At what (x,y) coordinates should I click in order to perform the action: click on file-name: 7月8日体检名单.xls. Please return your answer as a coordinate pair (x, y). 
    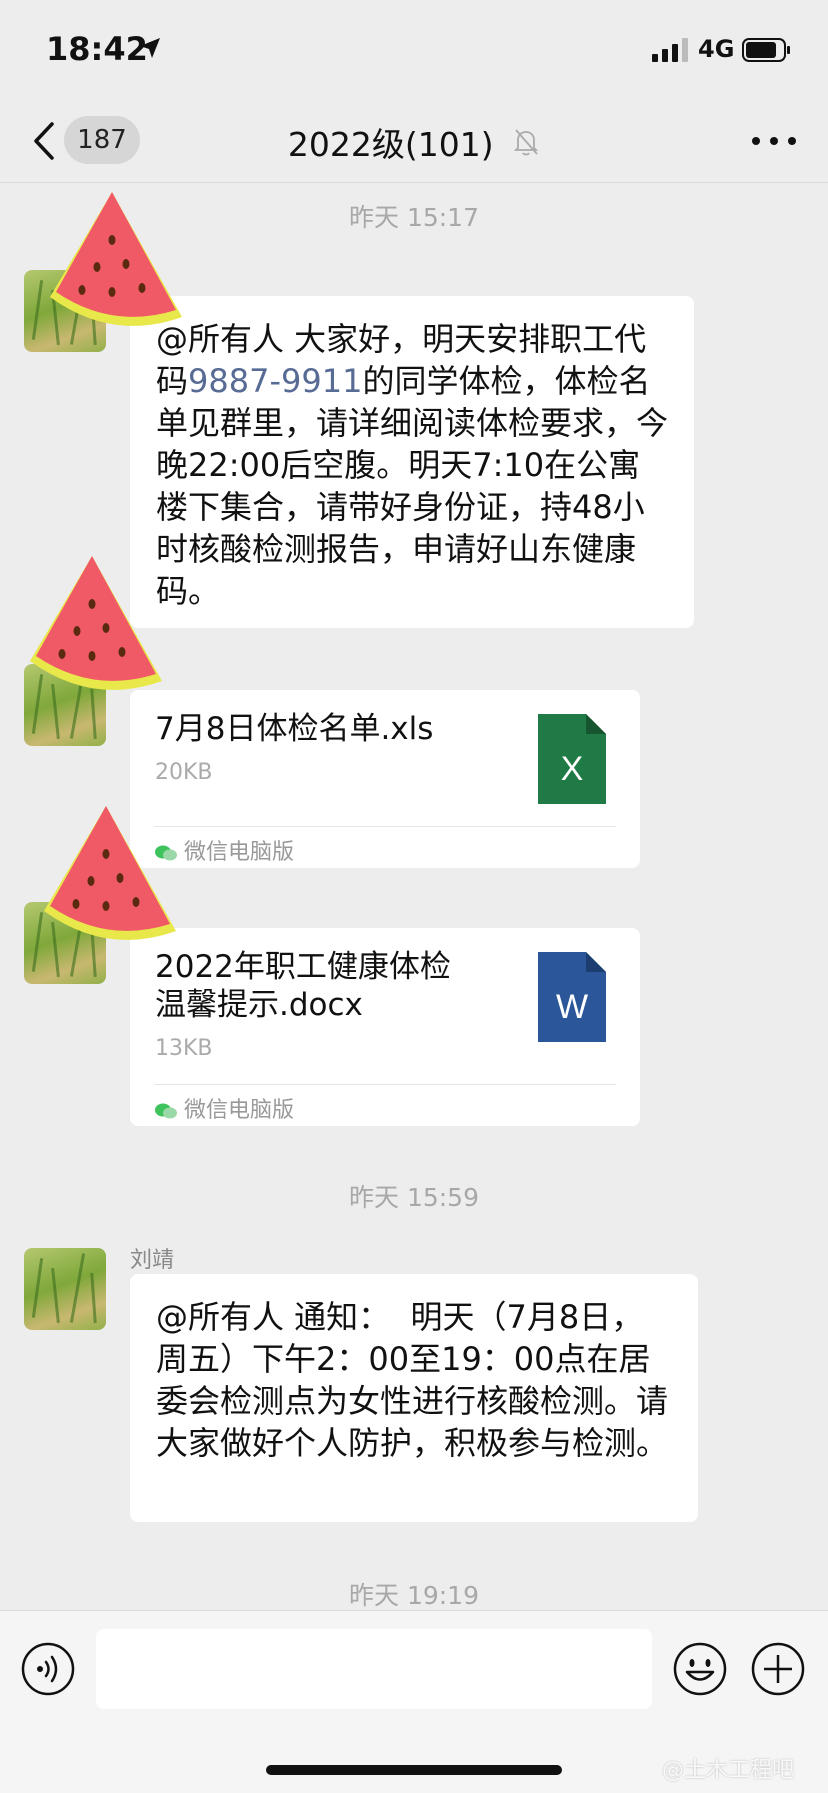
    Looking at the image, I should click on (294, 729).